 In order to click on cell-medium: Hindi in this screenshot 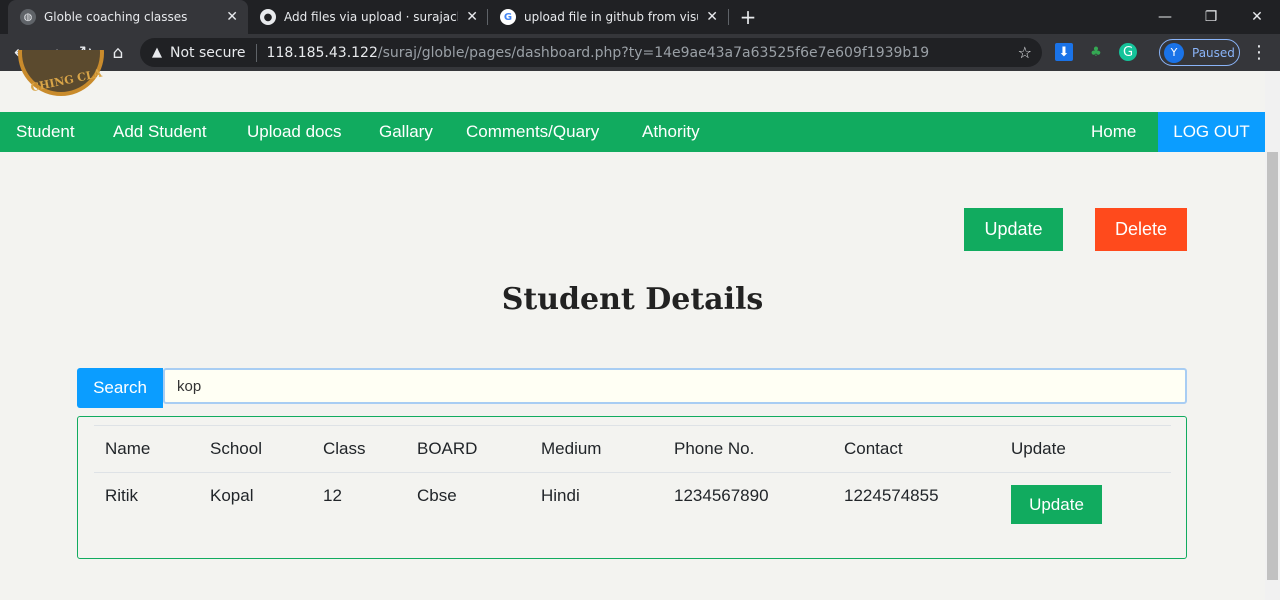, I will do `click(560, 495)`.